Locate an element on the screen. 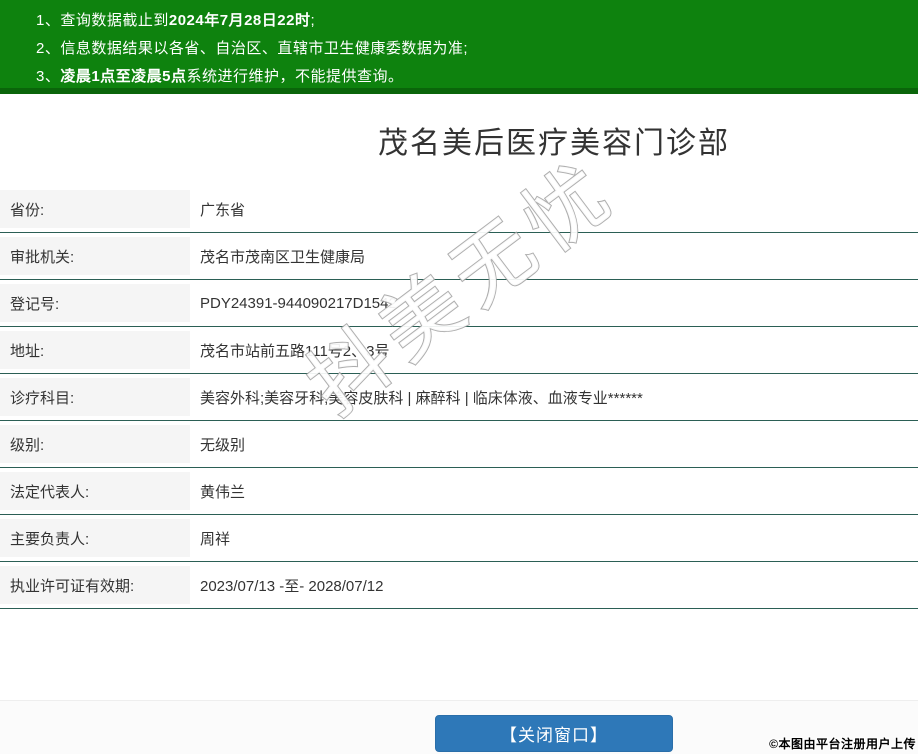 Image resolution: width=918 pixels, height=754 pixels. notice-text-bold: 2024年7月28日22时 is located at coordinates (239, 20).